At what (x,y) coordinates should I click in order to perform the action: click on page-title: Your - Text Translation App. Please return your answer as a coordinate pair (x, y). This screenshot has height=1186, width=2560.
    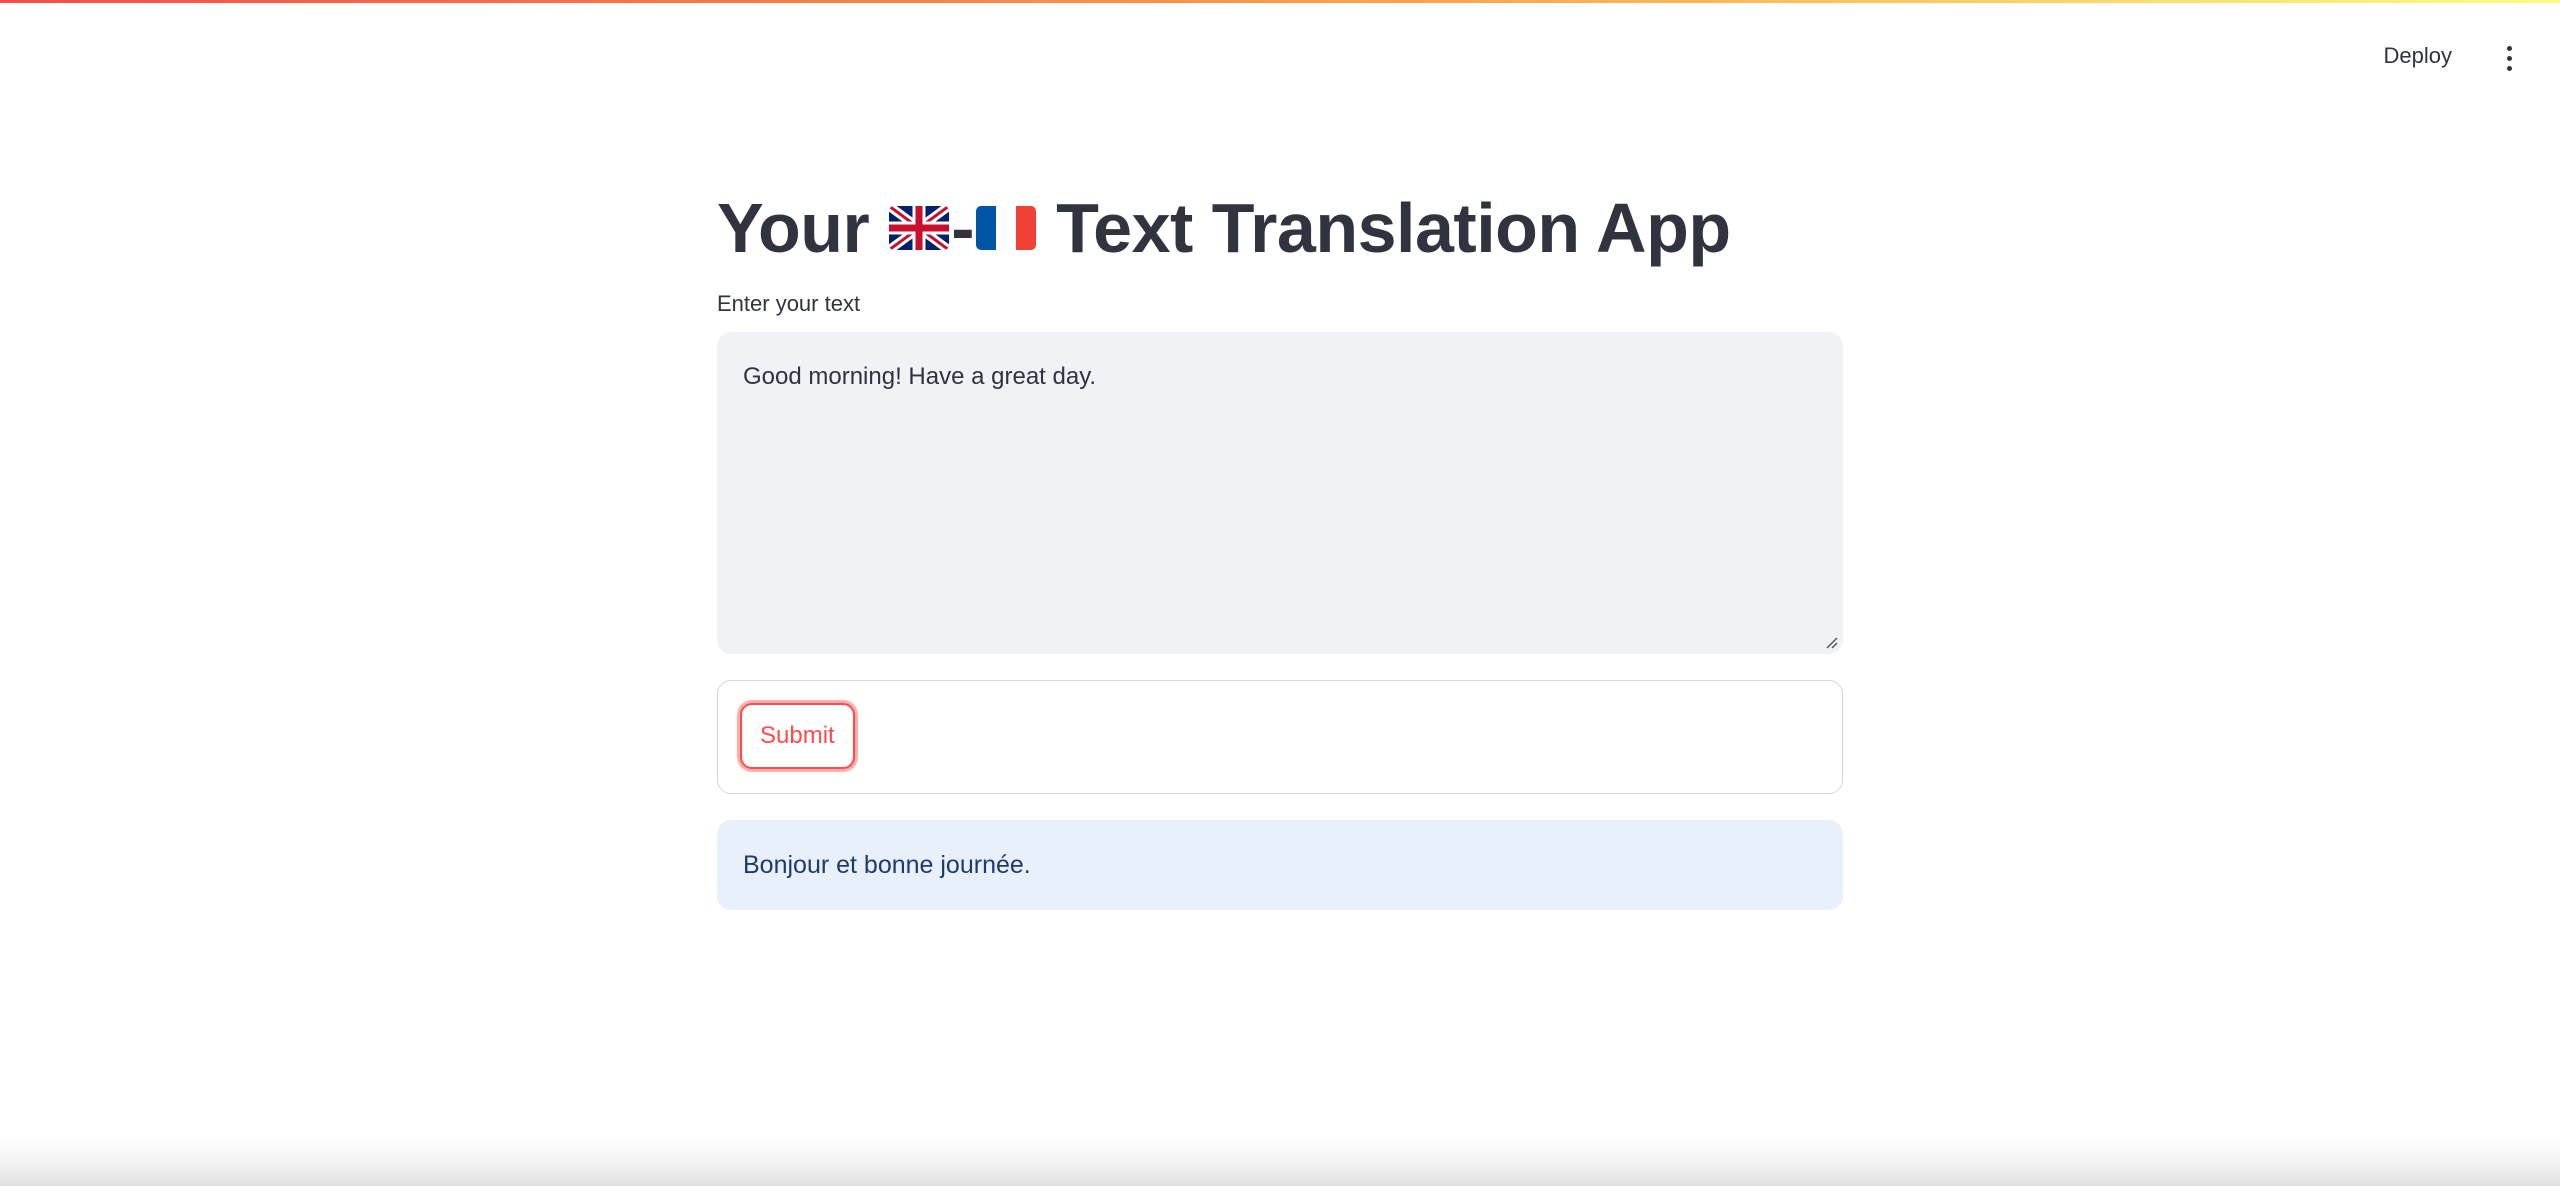
    Looking at the image, I should click on (1280, 228).